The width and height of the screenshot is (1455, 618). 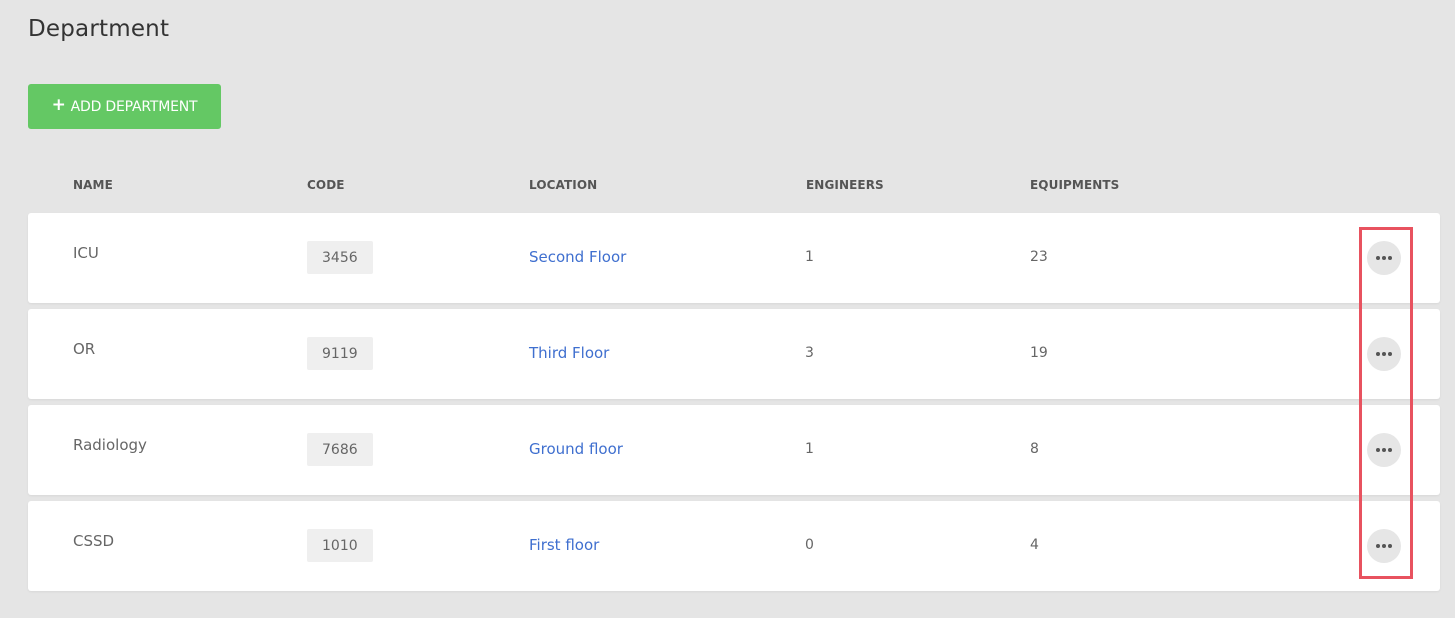 I want to click on department-location-link: First floor, so click(x=564, y=545).